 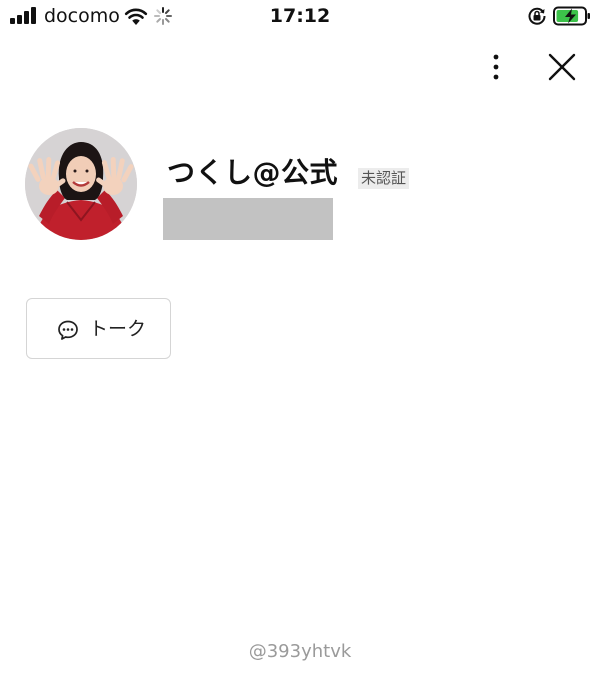 I want to click on profile-name: つくし@公式, so click(x=253, y=172).